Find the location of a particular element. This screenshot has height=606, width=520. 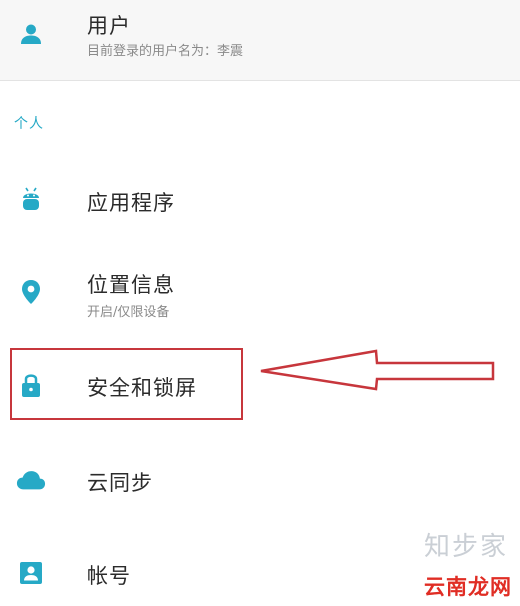

location-pin-icon is located at coordinates (31, 292).